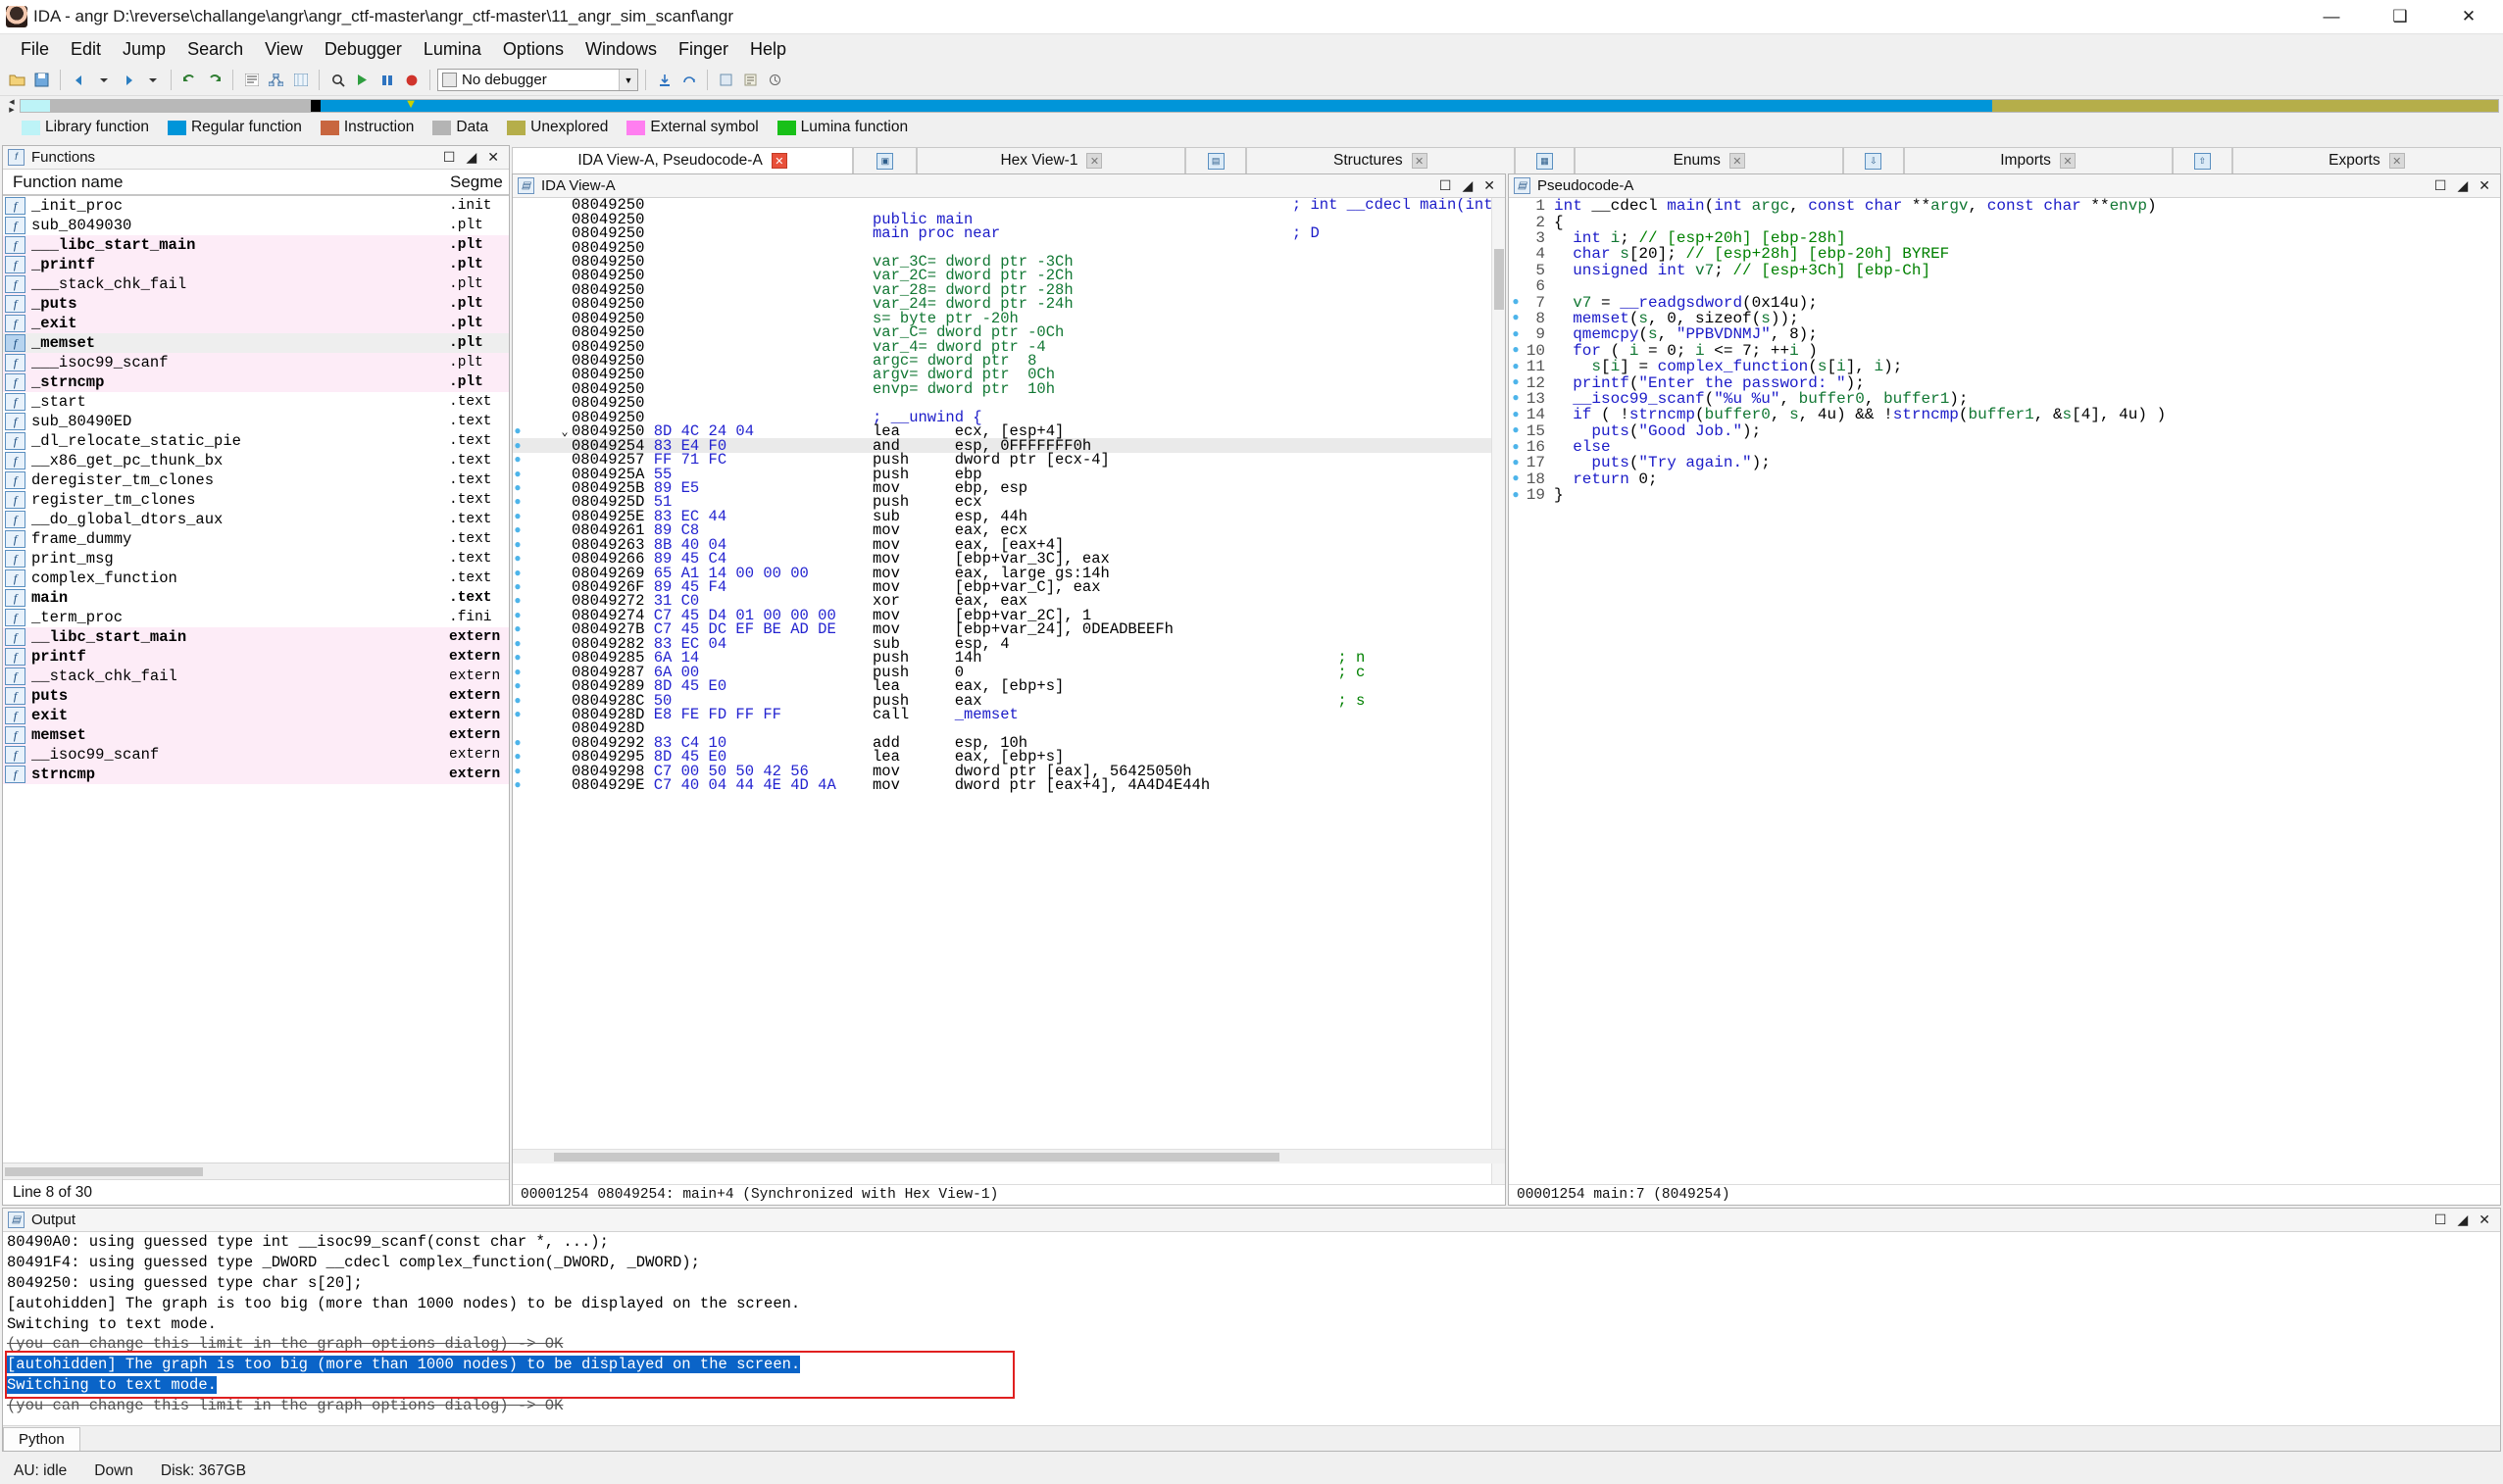 This screenshot has height=1484, width=2503. I want to click on close-icon-out: ✕, so click(2484, 1220).